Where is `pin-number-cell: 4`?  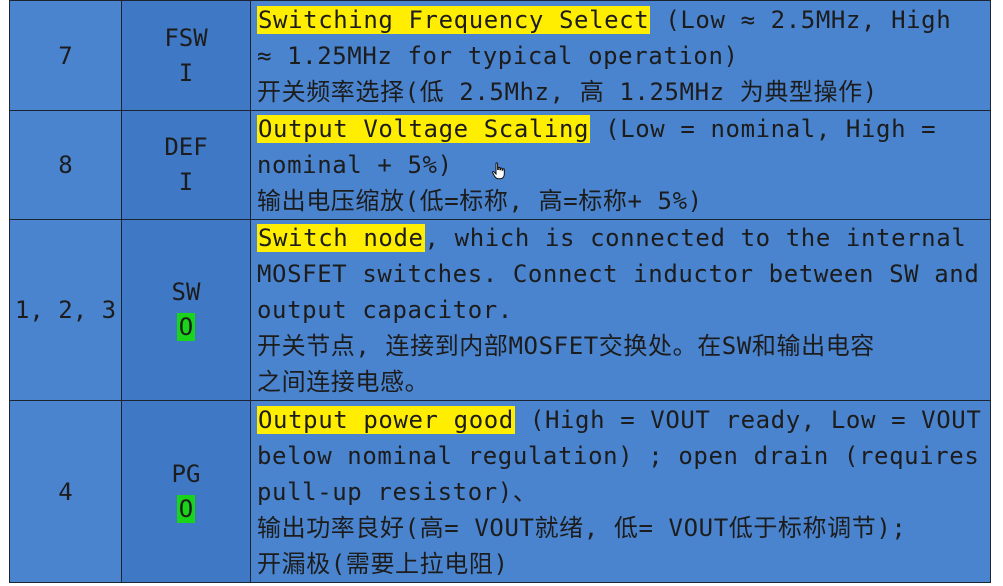 pin-number-cell: 4 is located at coordinates (65, 491).